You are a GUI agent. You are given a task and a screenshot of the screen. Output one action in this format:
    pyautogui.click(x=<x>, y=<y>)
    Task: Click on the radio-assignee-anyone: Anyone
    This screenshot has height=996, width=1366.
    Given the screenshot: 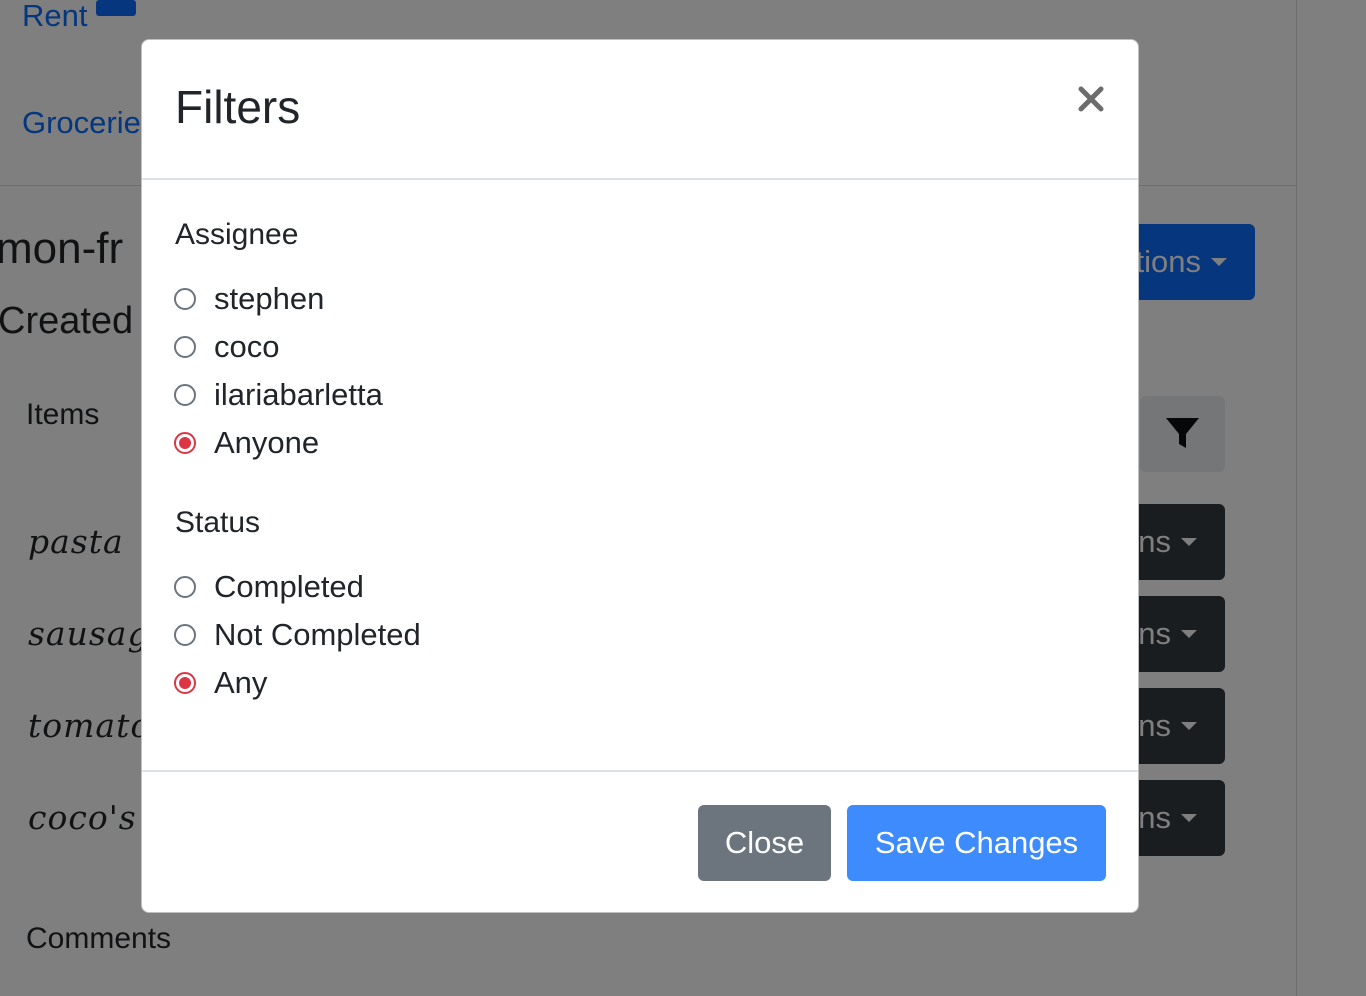 What is the action you would take?
    pyautogui.click(x=246, y=443)
    